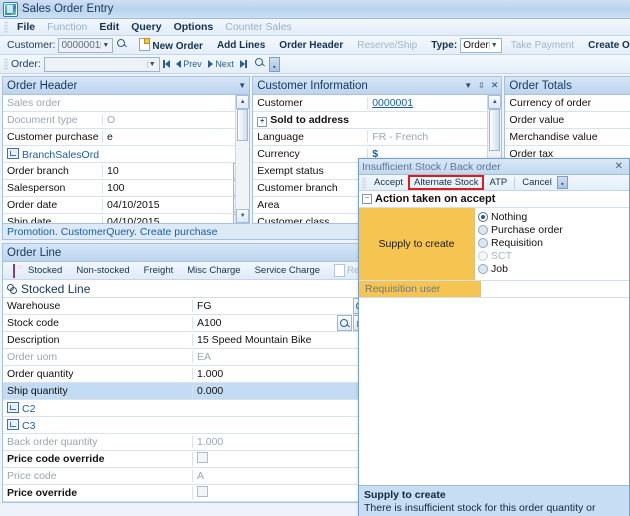 The image size is (630, 516). What do you see at coordinates (186, 391) in the screenshot?
I see `table-row: Ship quantity 0.000` at bounding box center [186, 391].